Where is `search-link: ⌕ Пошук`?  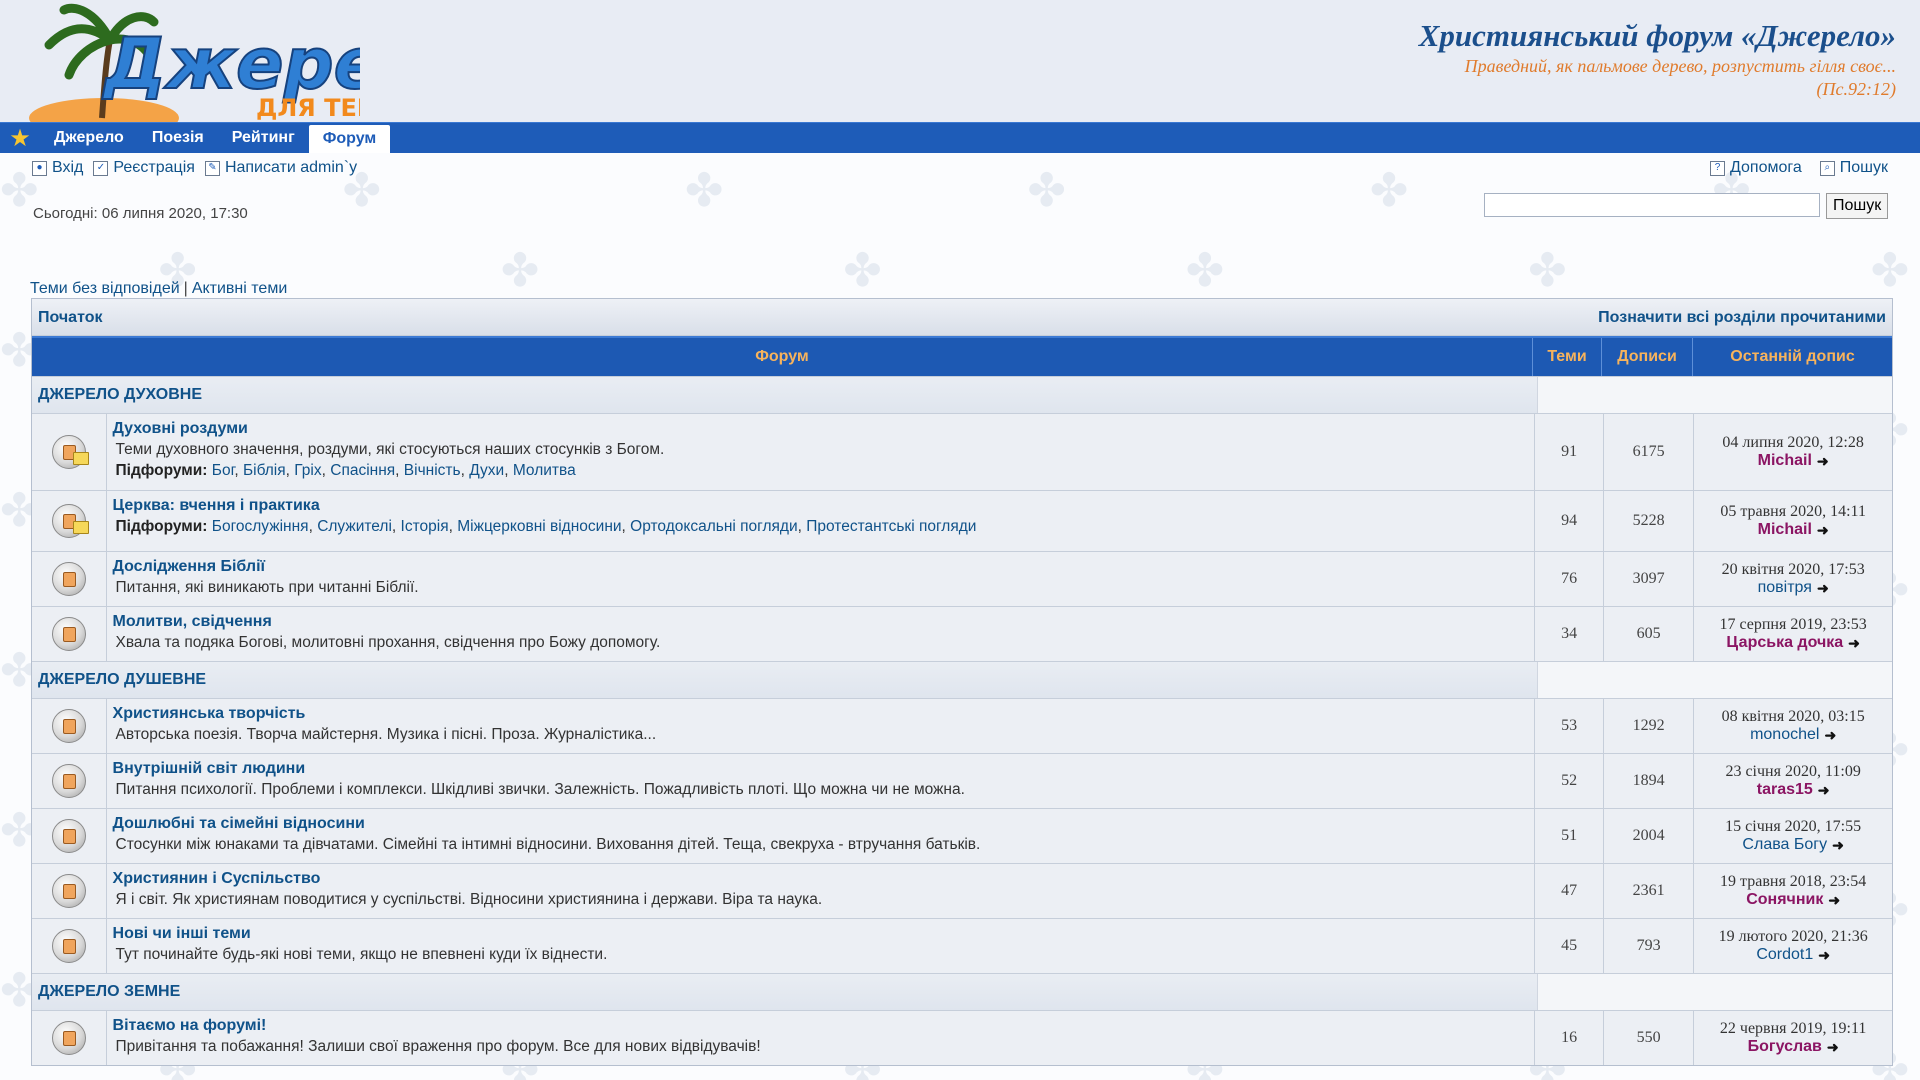
search-link: ⌕ Пошук is located at coordinates (1853, 168).